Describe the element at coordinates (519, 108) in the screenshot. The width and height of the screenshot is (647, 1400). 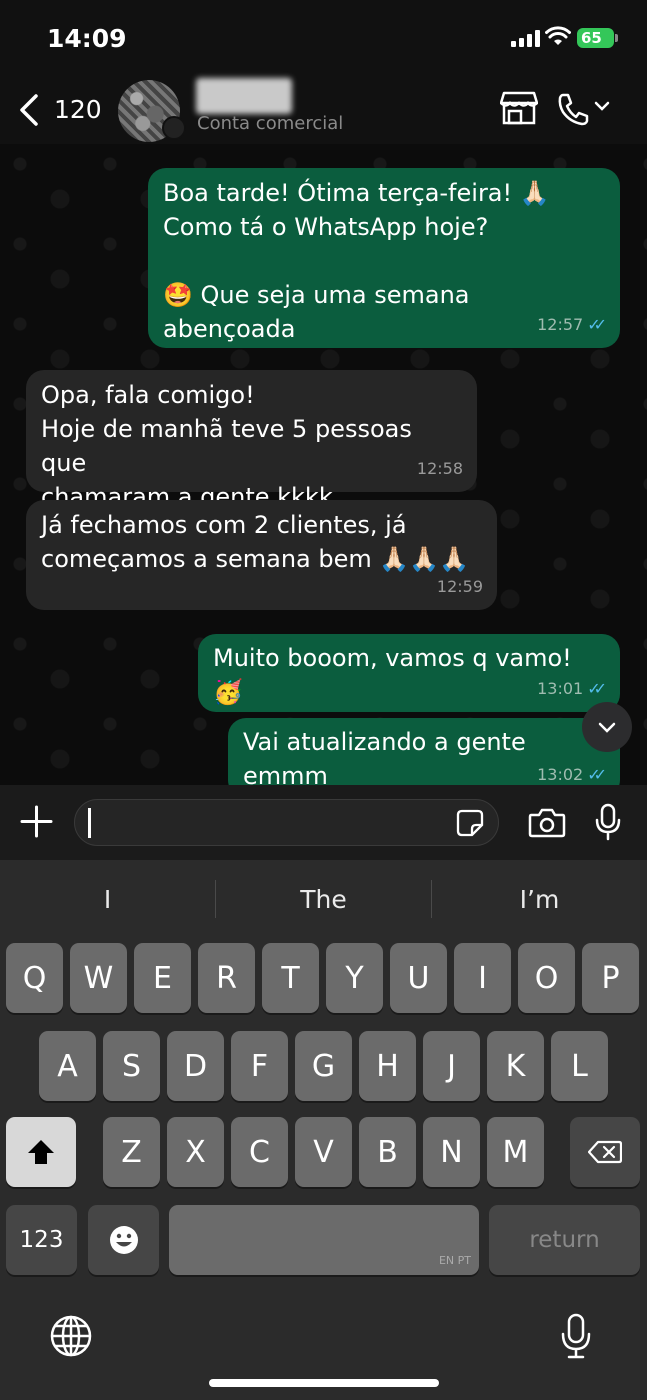
I see `store-icon` at that location.